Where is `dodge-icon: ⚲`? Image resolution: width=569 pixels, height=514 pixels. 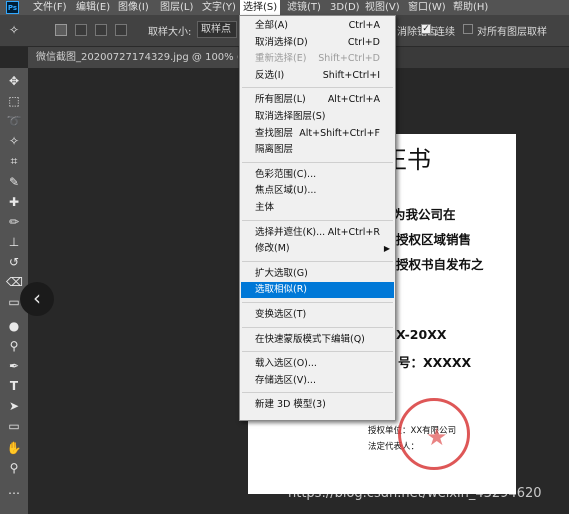
dodge-icon: ⚲ is located at coordinates (14, 346).